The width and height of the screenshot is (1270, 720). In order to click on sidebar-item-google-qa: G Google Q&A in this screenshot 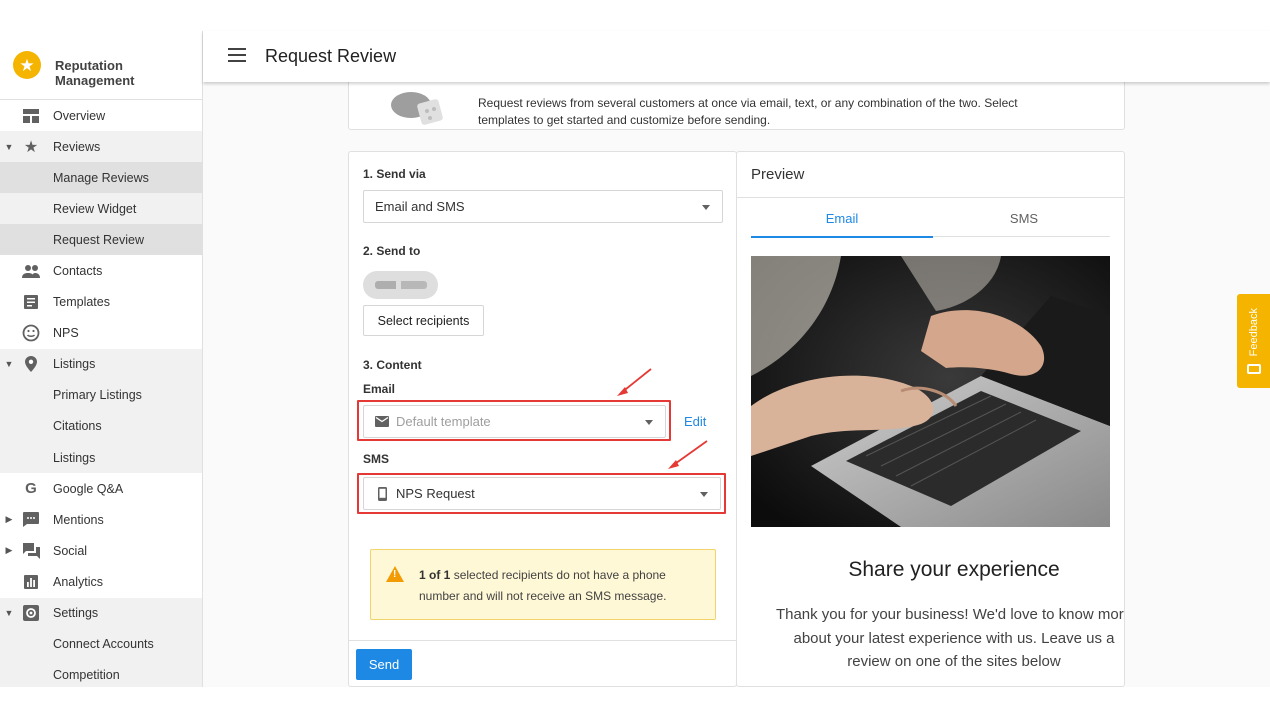, I will do `click(101, 488)`.